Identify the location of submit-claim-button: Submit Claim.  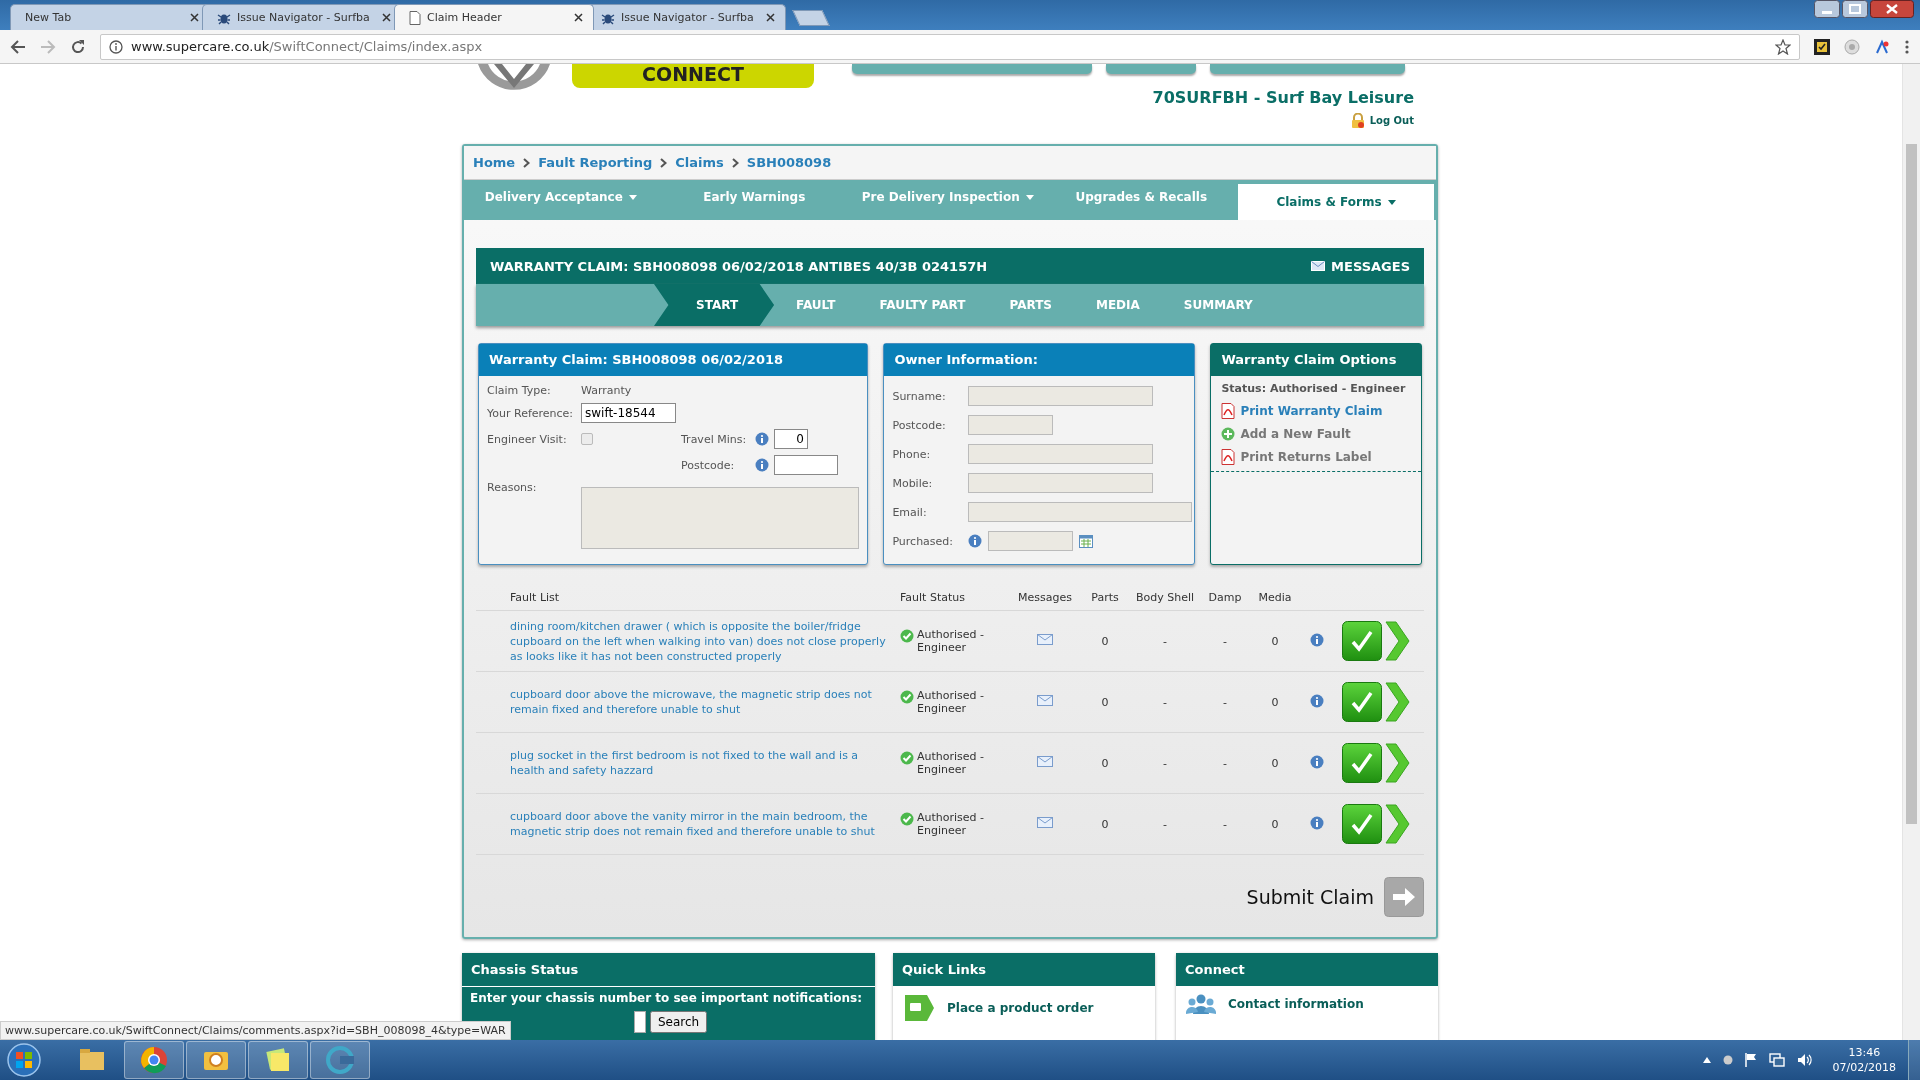
(1335, 897).